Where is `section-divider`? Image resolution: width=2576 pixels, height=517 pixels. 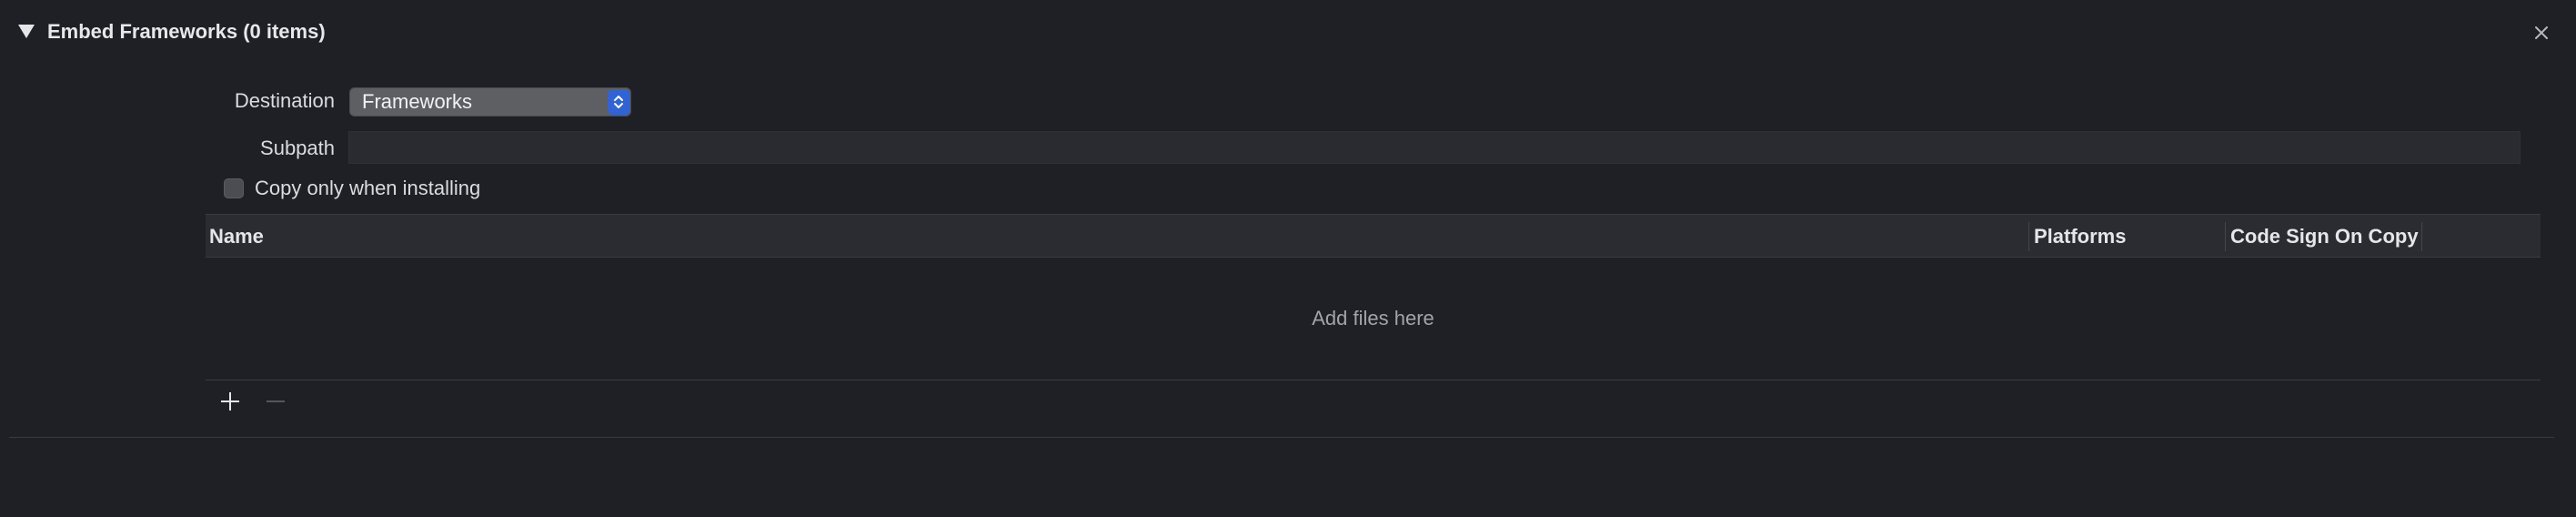 section-divider is located at coordinates (1281, 437).